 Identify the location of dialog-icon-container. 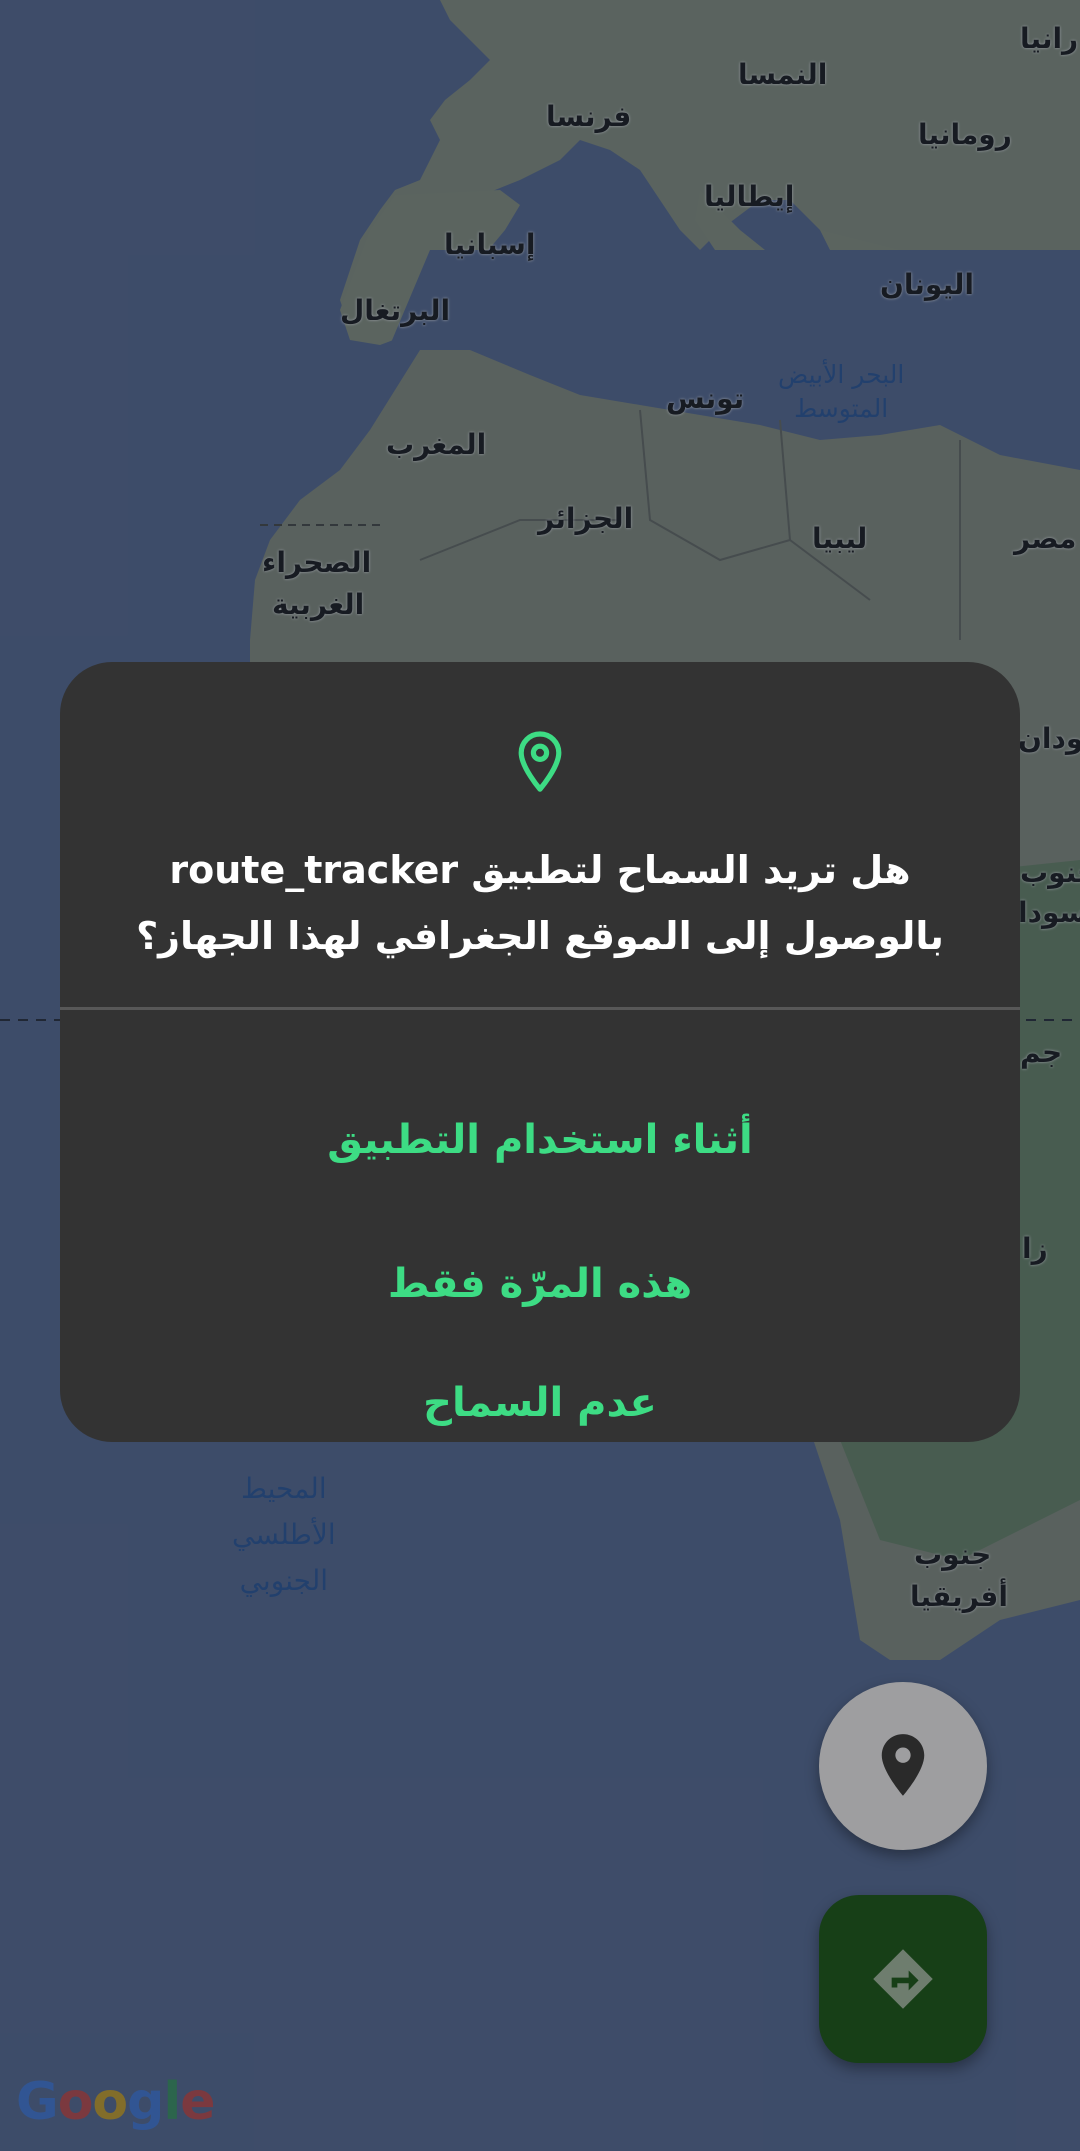
(540, 764).